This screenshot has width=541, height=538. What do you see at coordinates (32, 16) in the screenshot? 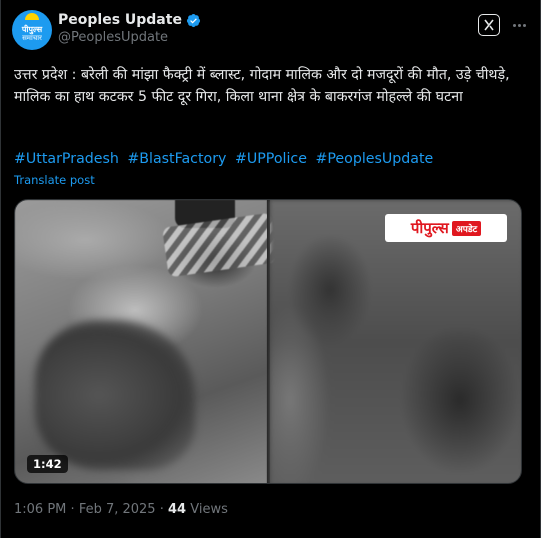
I see `avatar-sun-icon` at bounding box center [32, 16].